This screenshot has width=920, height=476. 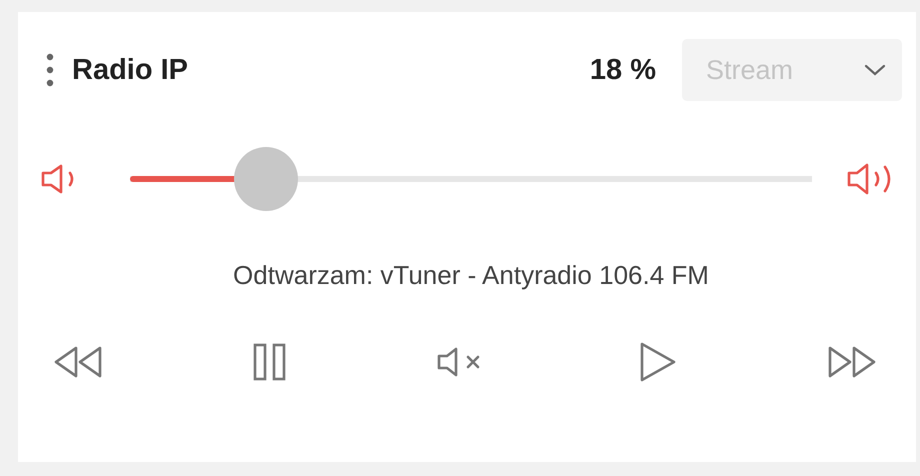 What do you see at coordinates (852, 362) in the screenshot?
I see `fast-forward-icon` at bounding box center [852, 362].